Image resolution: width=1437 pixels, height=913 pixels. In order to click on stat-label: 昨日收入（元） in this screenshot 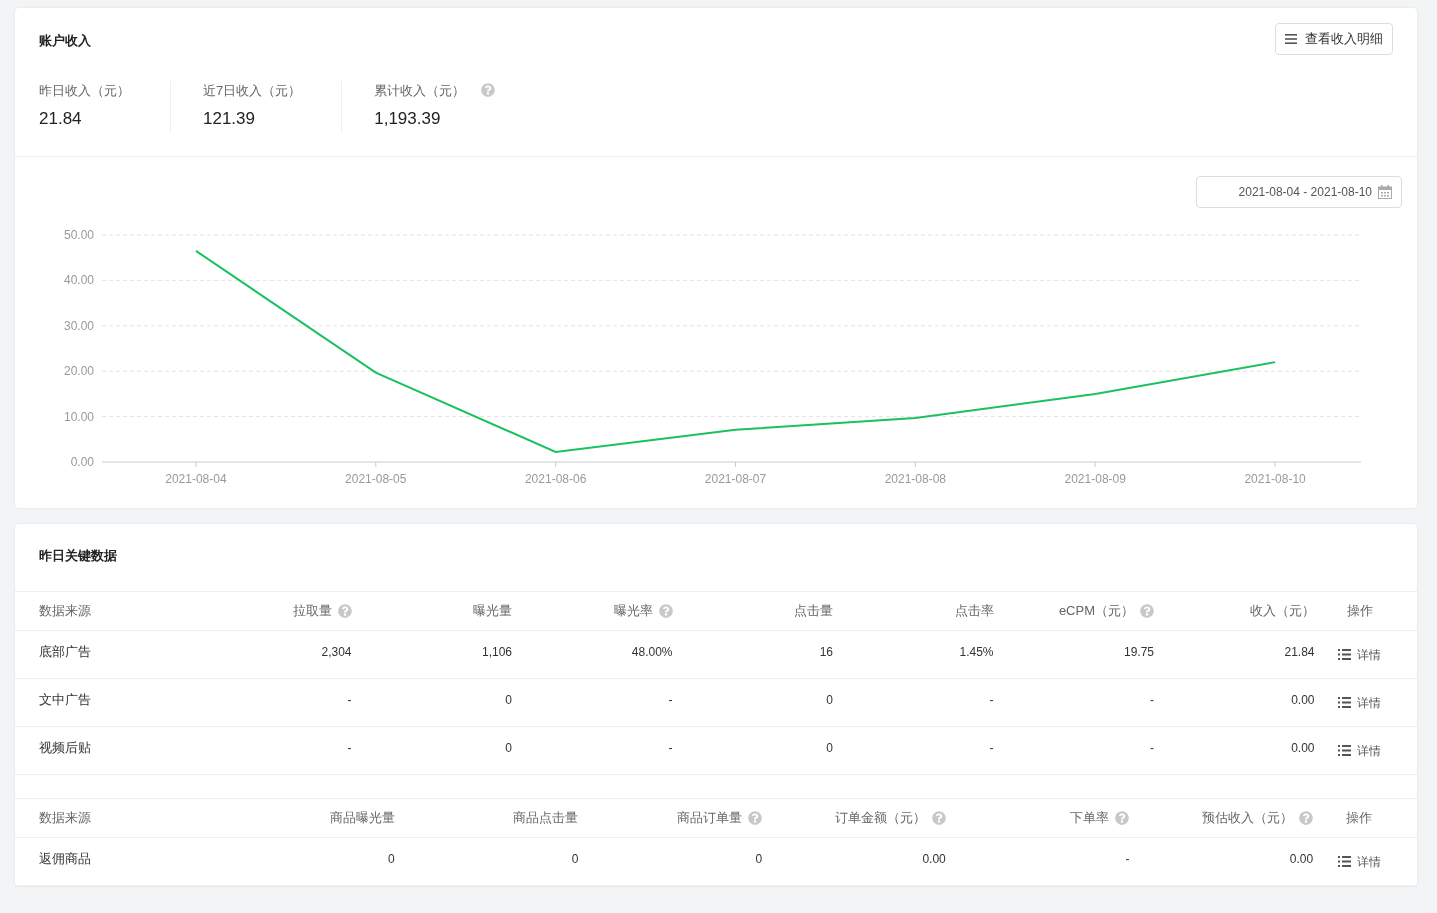, I will do `click(84, 90)`.